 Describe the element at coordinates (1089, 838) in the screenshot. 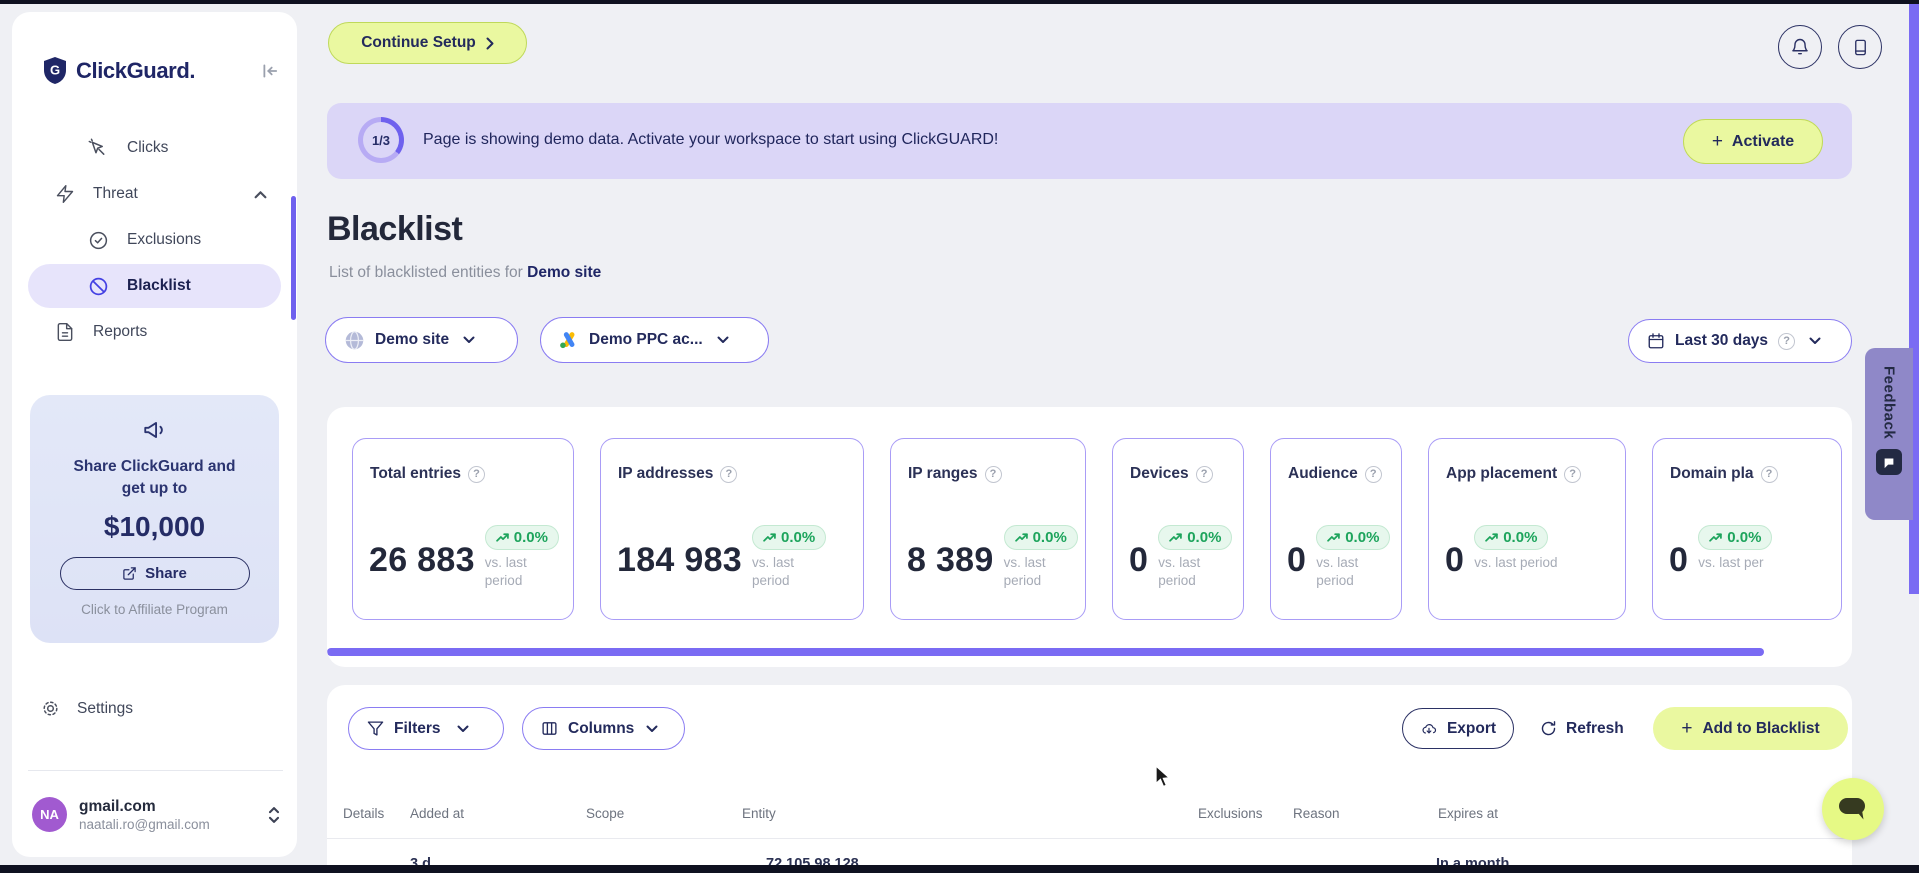

I see `table-header-divider` at that location.